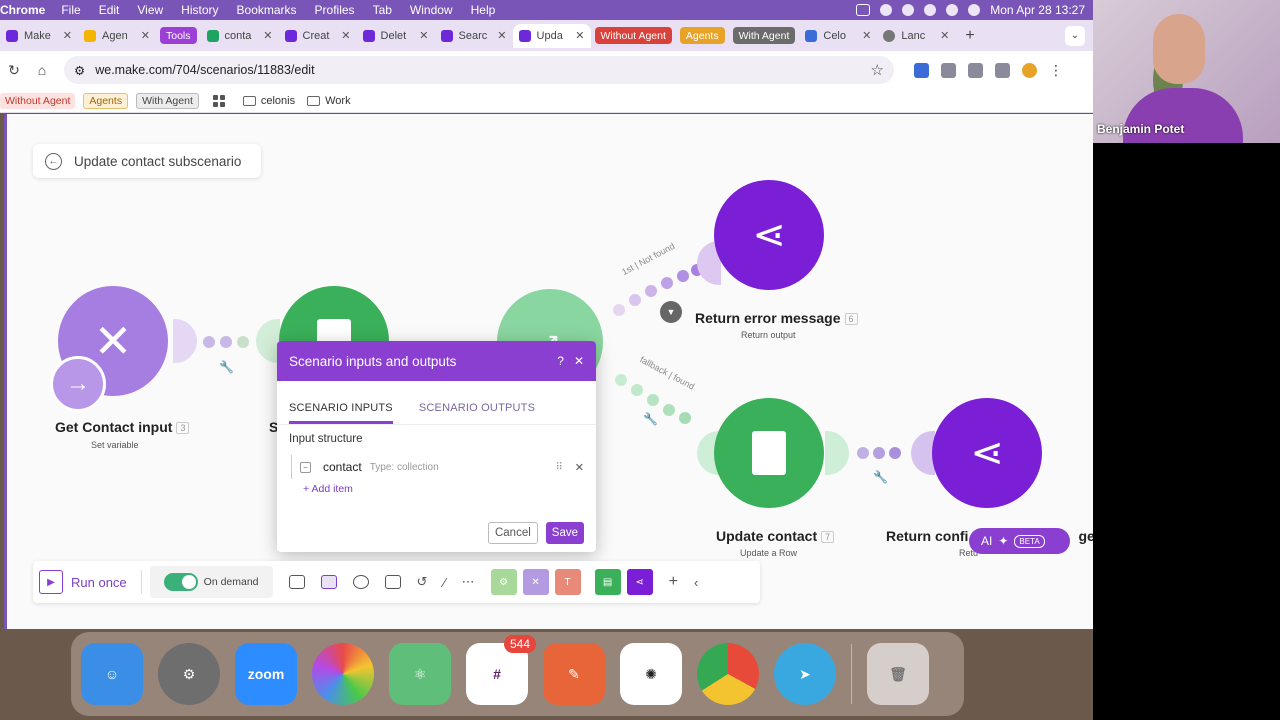 The width and height of the screenshot is (1280, 720). I want to click on app-menu: Chrome, so click(22, 10).